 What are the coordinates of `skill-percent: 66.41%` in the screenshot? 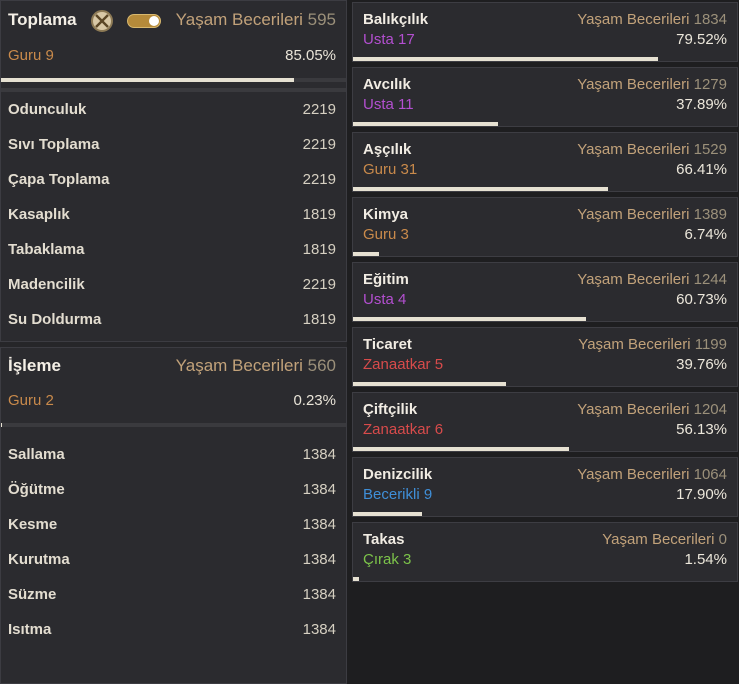 It's located at (701, 169).